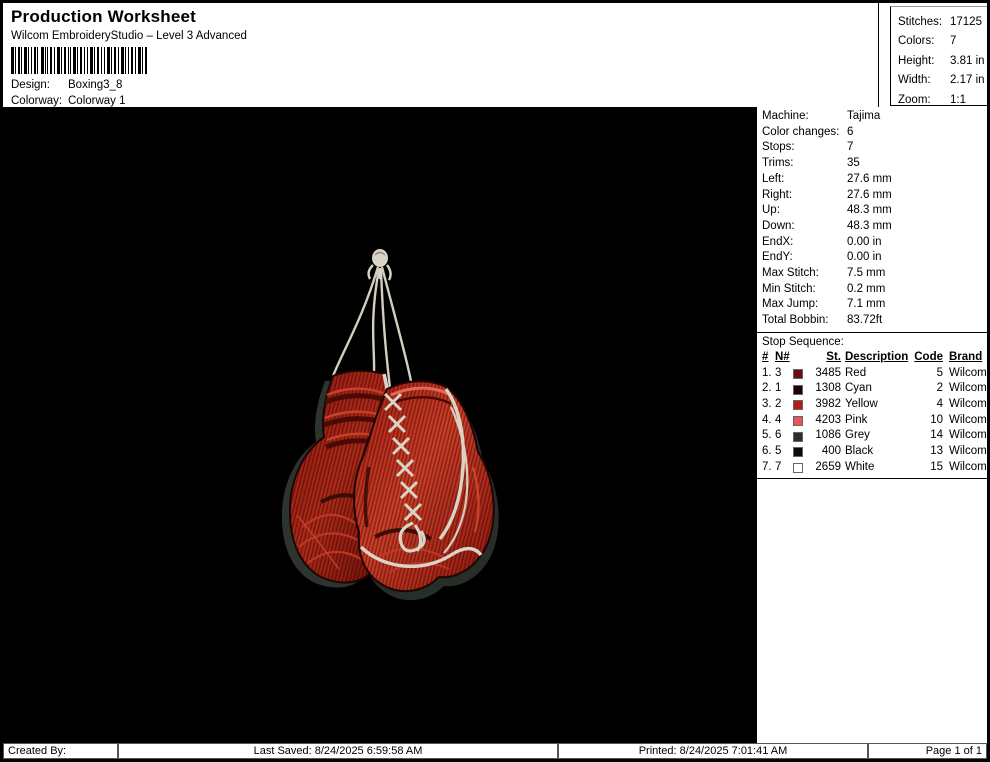 The image size is (990, 762). What do you see at coordinates (866, 273) in the screenshot?
I see `info-value: 7.5 mm` at bounding box center [866, 273].